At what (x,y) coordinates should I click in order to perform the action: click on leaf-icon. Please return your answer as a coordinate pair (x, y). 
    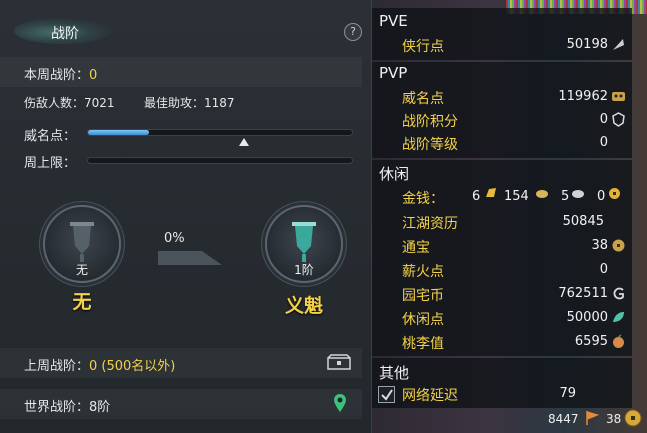
    Looking at the image, I should click on (618, 317).